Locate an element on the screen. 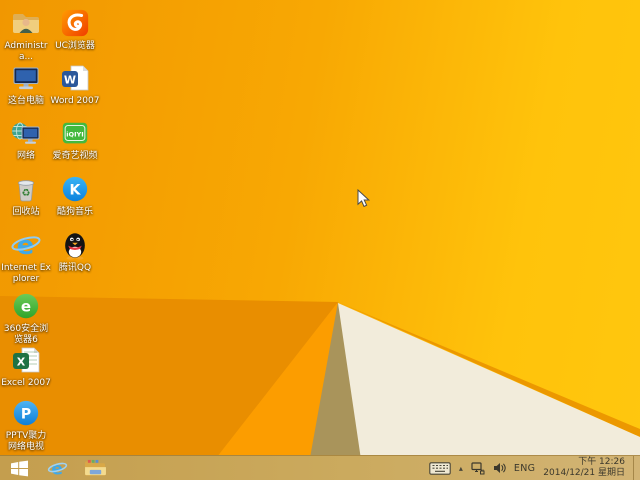 This screenshot has width=640, height=480. taskbar-clock: 下午 12:26 2014/12/21 星期日 is located at coordinates (584, 468).